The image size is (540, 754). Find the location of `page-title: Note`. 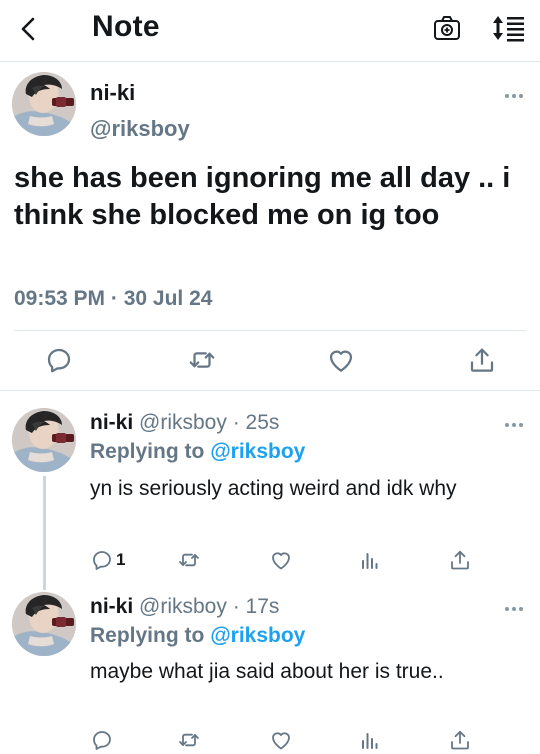

page-title: Note is located at coordinates (126, 26).